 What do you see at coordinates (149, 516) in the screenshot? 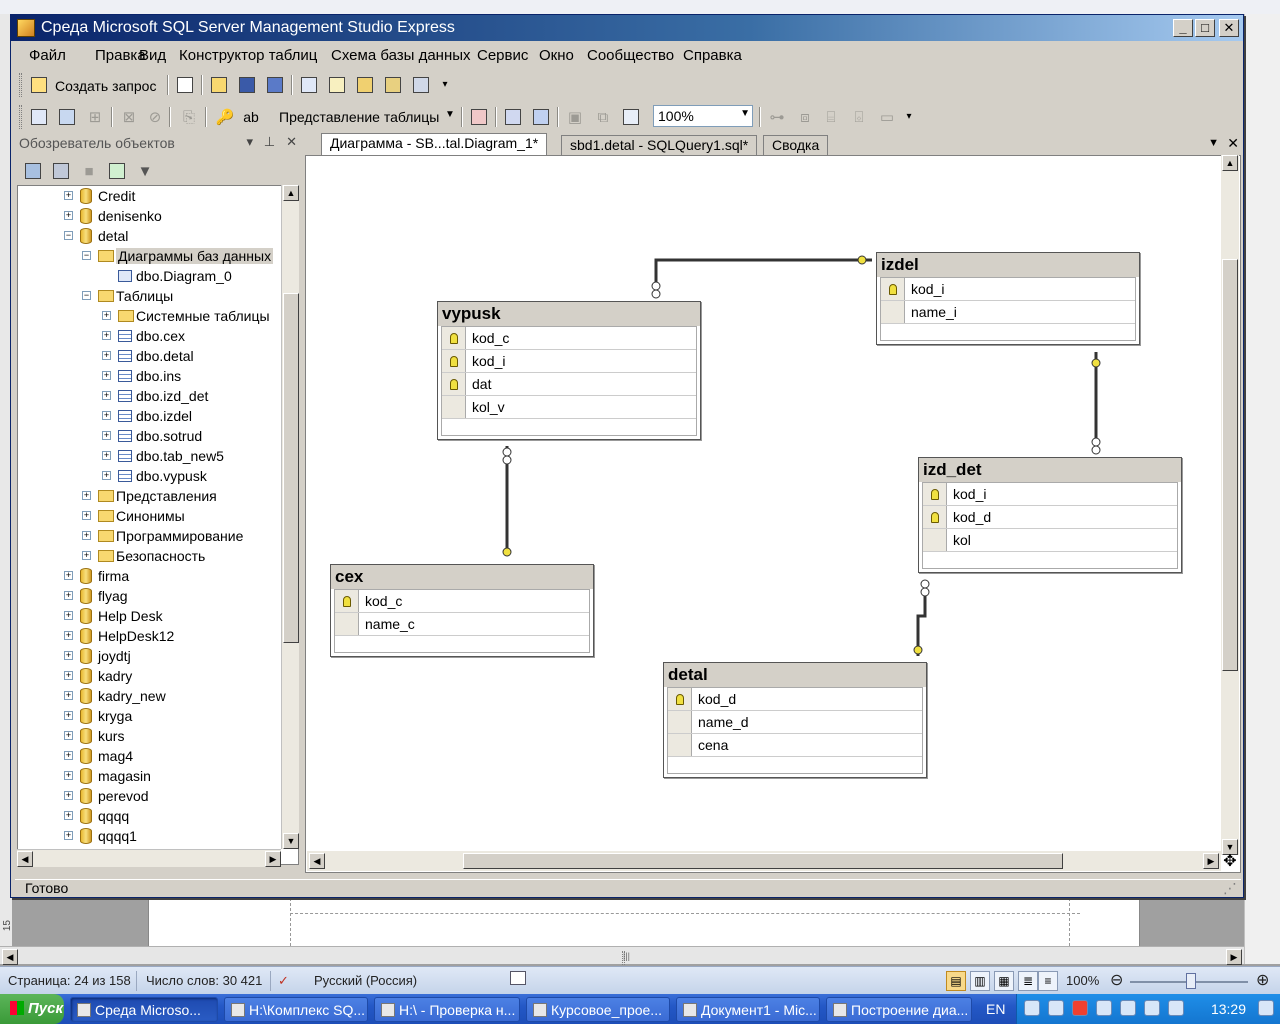
I see `tree-node: + Синонимы` at bounding box center [149, 516].